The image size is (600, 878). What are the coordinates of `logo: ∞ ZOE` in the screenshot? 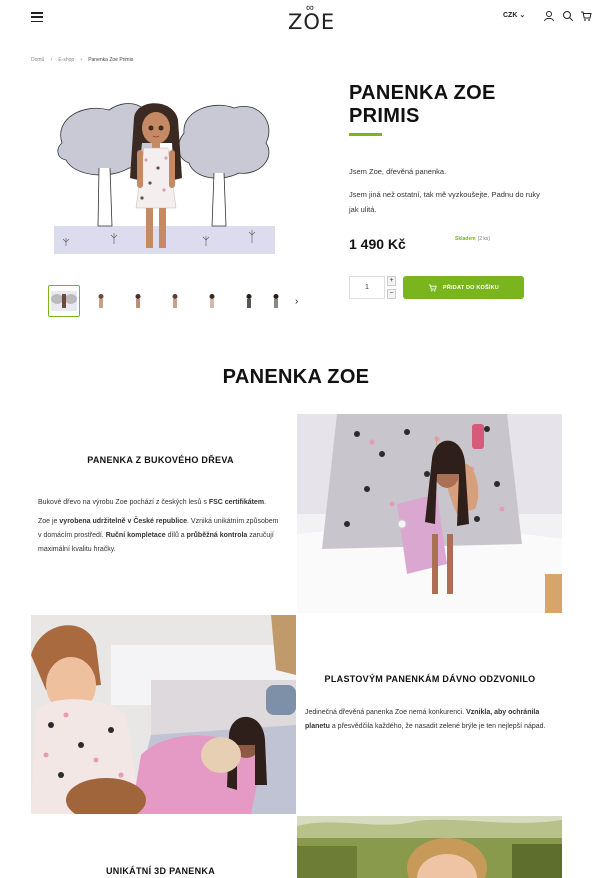 It's located at (315, 19).